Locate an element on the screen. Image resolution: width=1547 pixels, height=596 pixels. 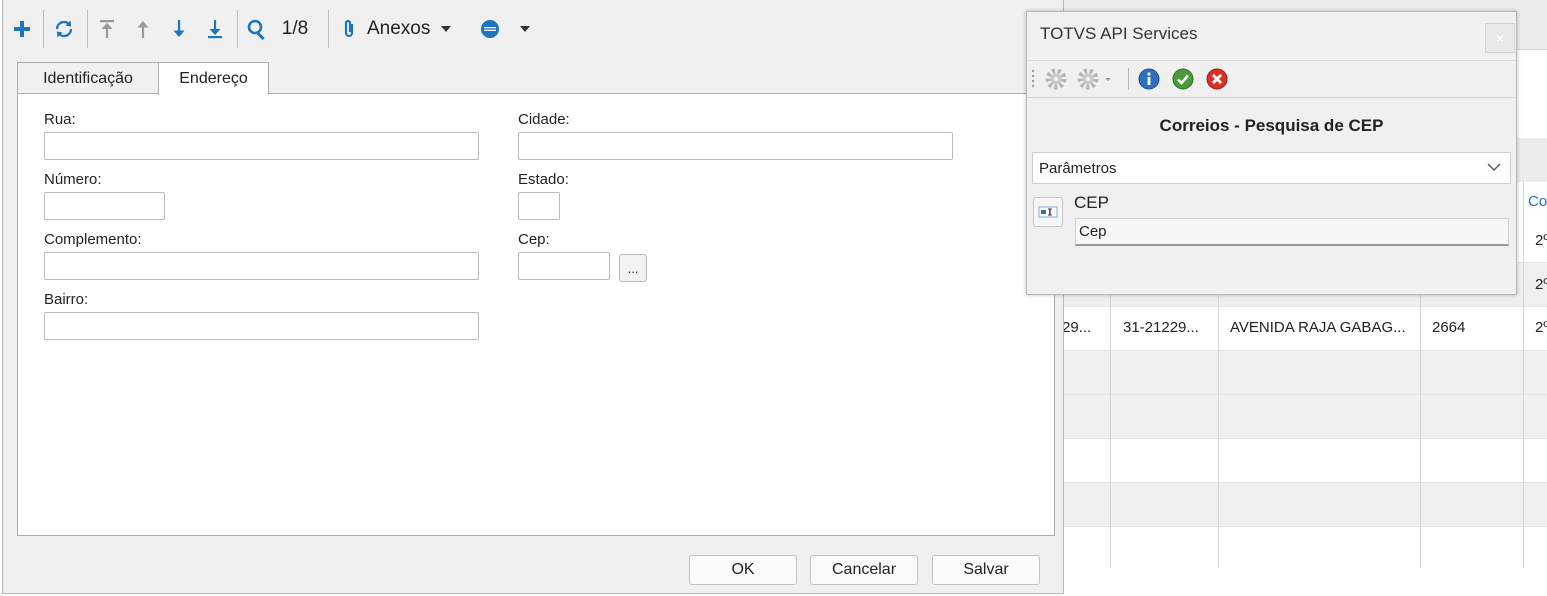
text-field-icon is located at coordinates (1048, 212).